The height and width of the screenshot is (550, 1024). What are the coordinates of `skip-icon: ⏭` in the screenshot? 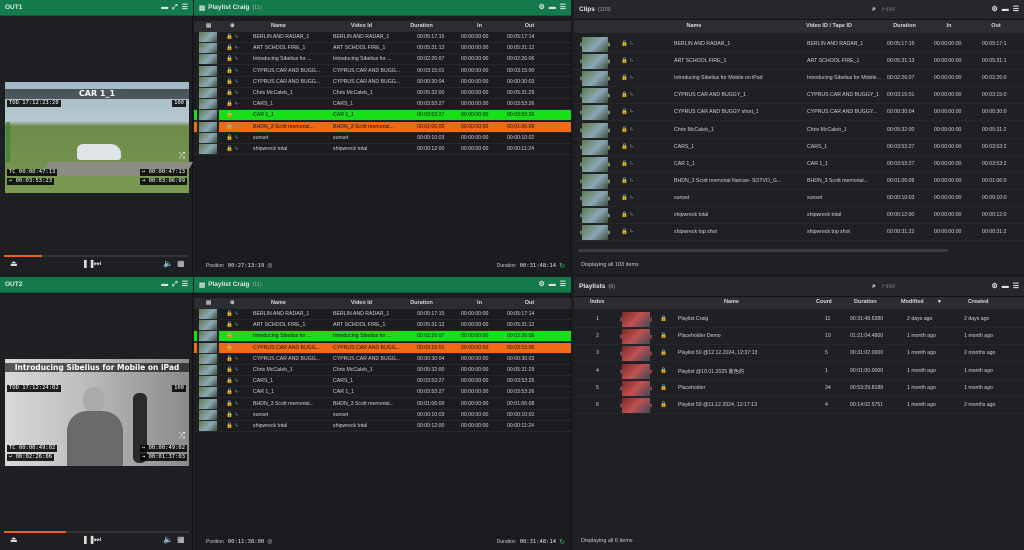 It's located at (97, 264).